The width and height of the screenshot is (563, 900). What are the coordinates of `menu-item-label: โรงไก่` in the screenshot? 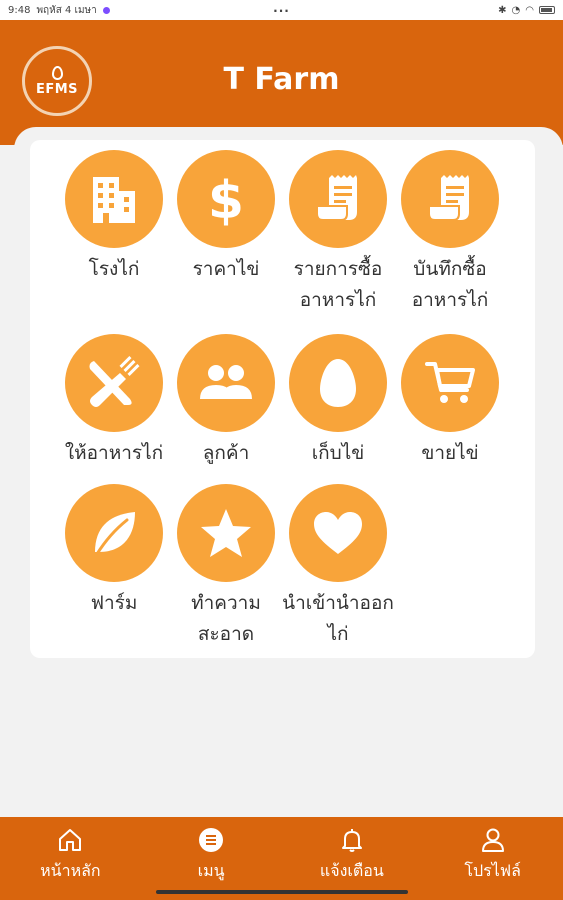 It's located at (114, 269).